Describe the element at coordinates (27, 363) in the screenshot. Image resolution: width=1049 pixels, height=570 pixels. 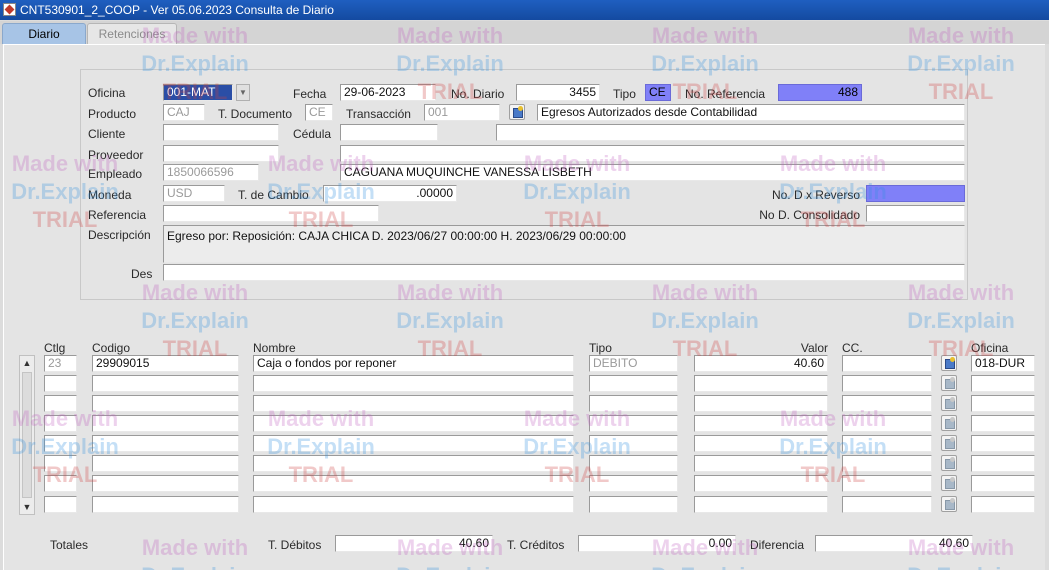
I see `arrow-up-icon: ▲` at that location.